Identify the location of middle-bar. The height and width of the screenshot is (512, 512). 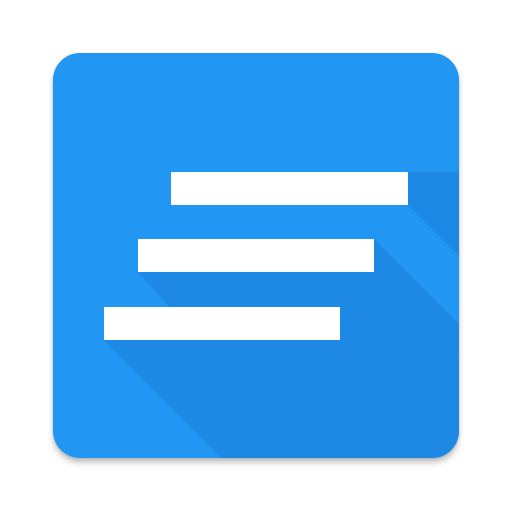
(256, 255).